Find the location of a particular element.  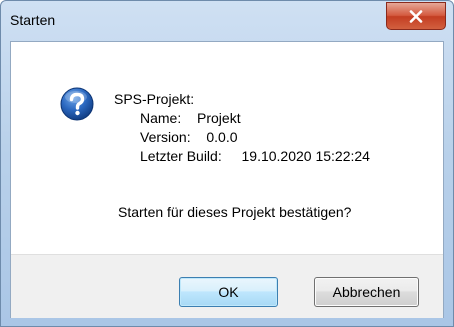

project-name-value: Projekt is located at coordinates (219, 118).